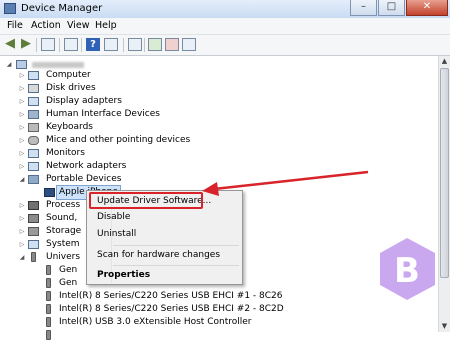 The width and height of the screenshot is (450, 342). Describe the element at coordinates (33, 218) in the screenshot. I see `speaker-icon` at that location.